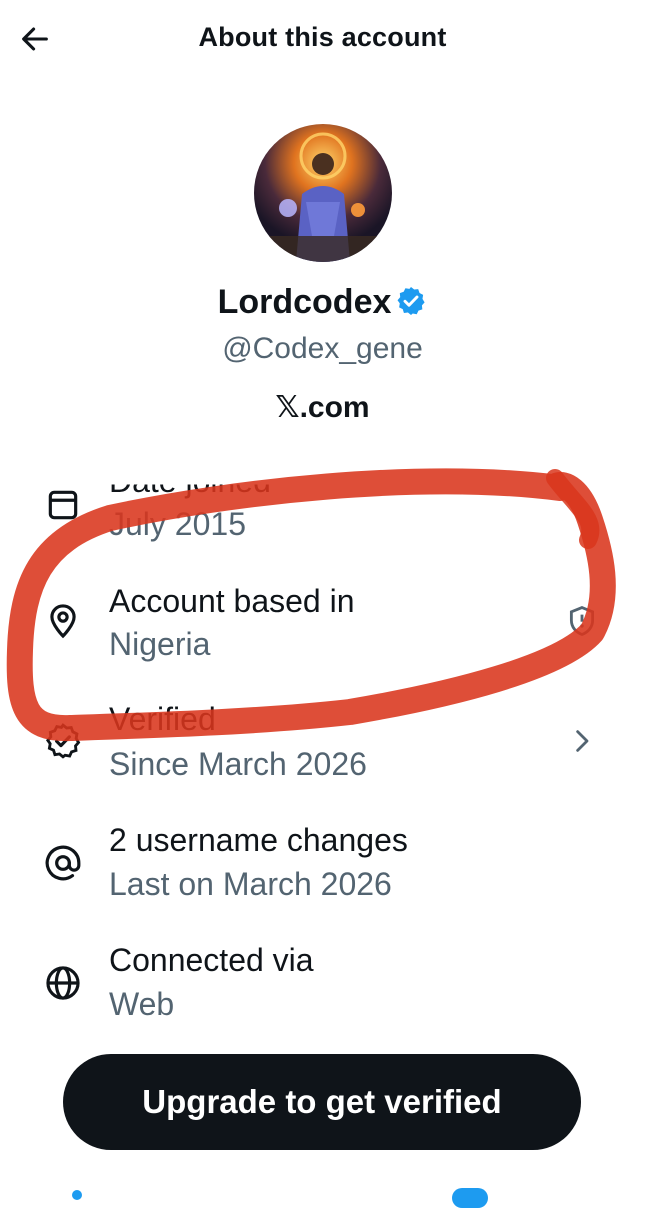 This screenshot has width=645, height=1208. I want to click on username-changes-value: Last on March 2026, so click(250, 884).